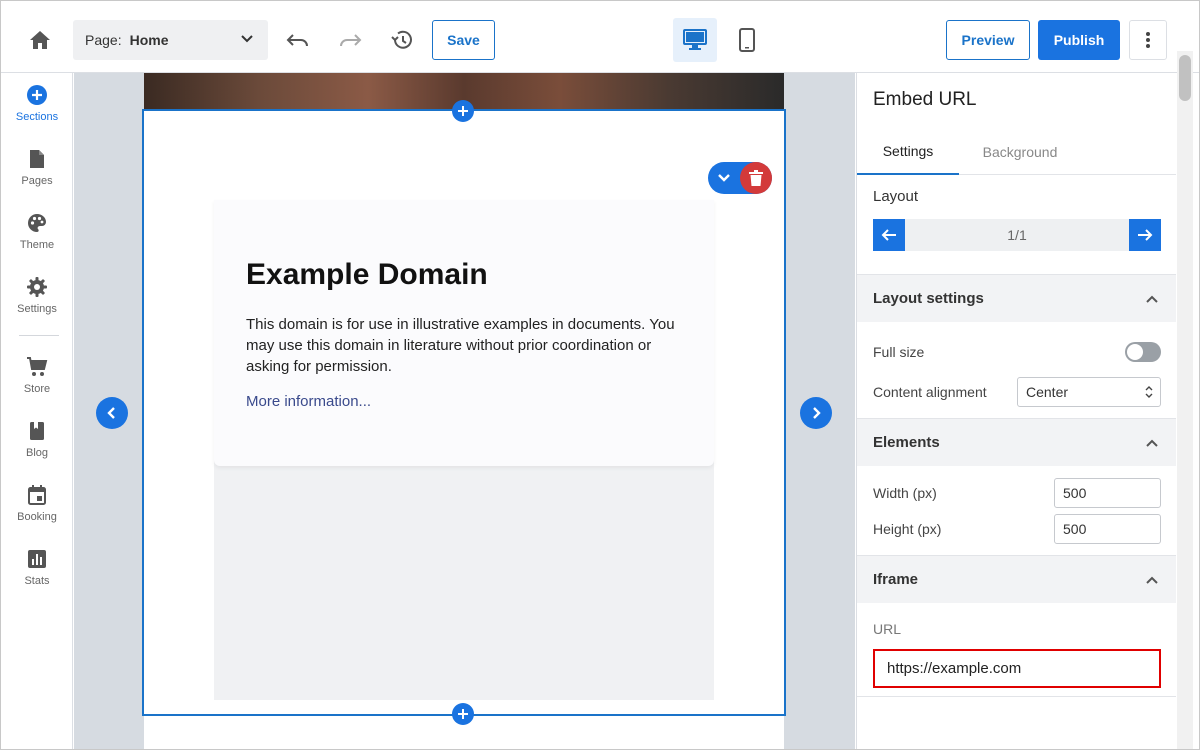 Image resolution: width=1200 pixels, height=750 pixels. I want to click on add-section-above-button, so click(463, 111).